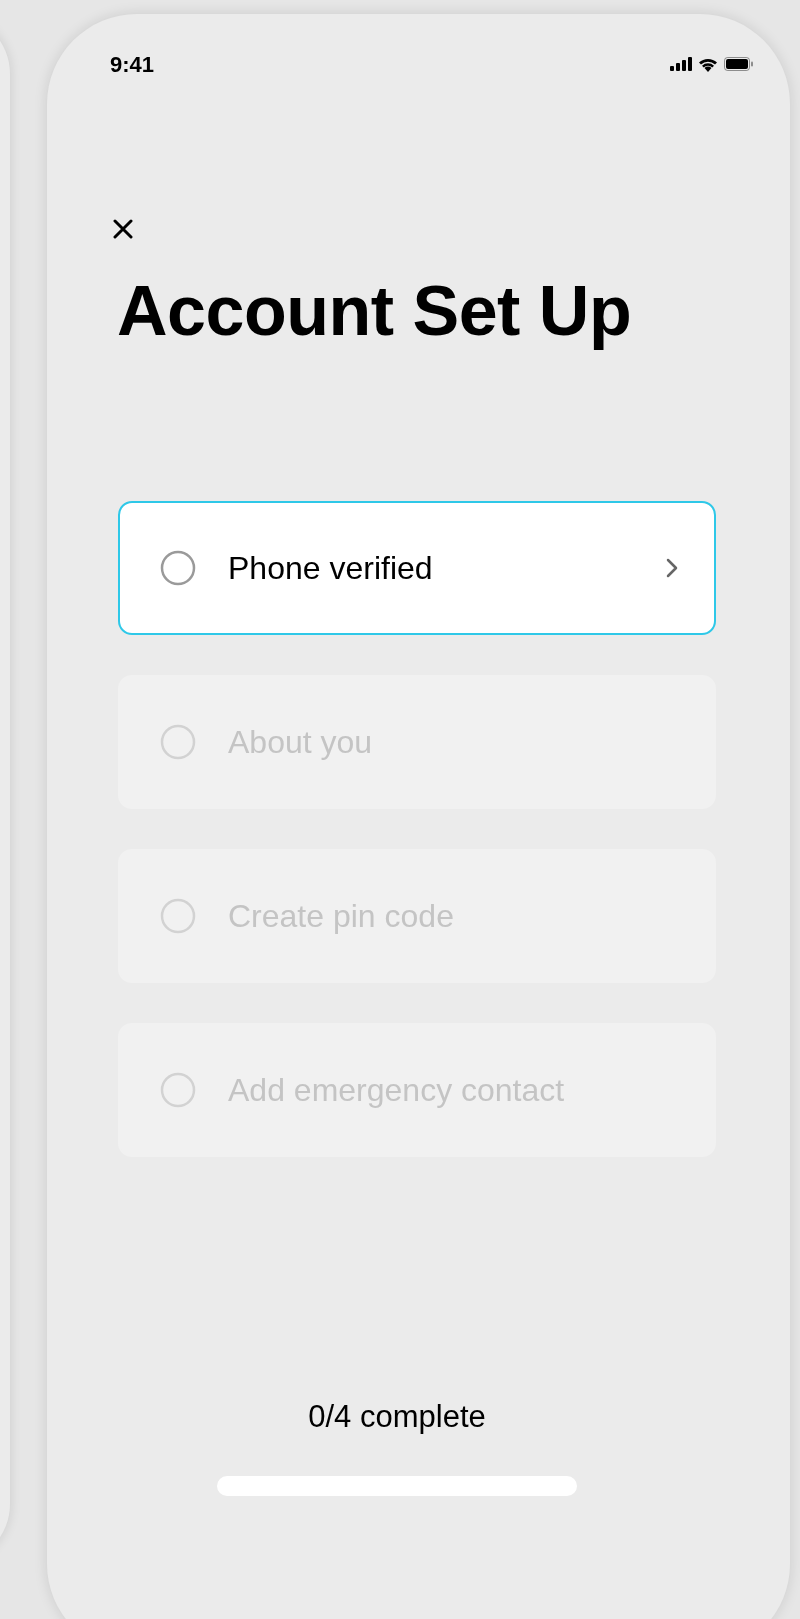 The height and width of the screenshot is (1619, 800). Describe the element at coordinates (681, 64) in the screenshot. I see `signal-icon` at that location.